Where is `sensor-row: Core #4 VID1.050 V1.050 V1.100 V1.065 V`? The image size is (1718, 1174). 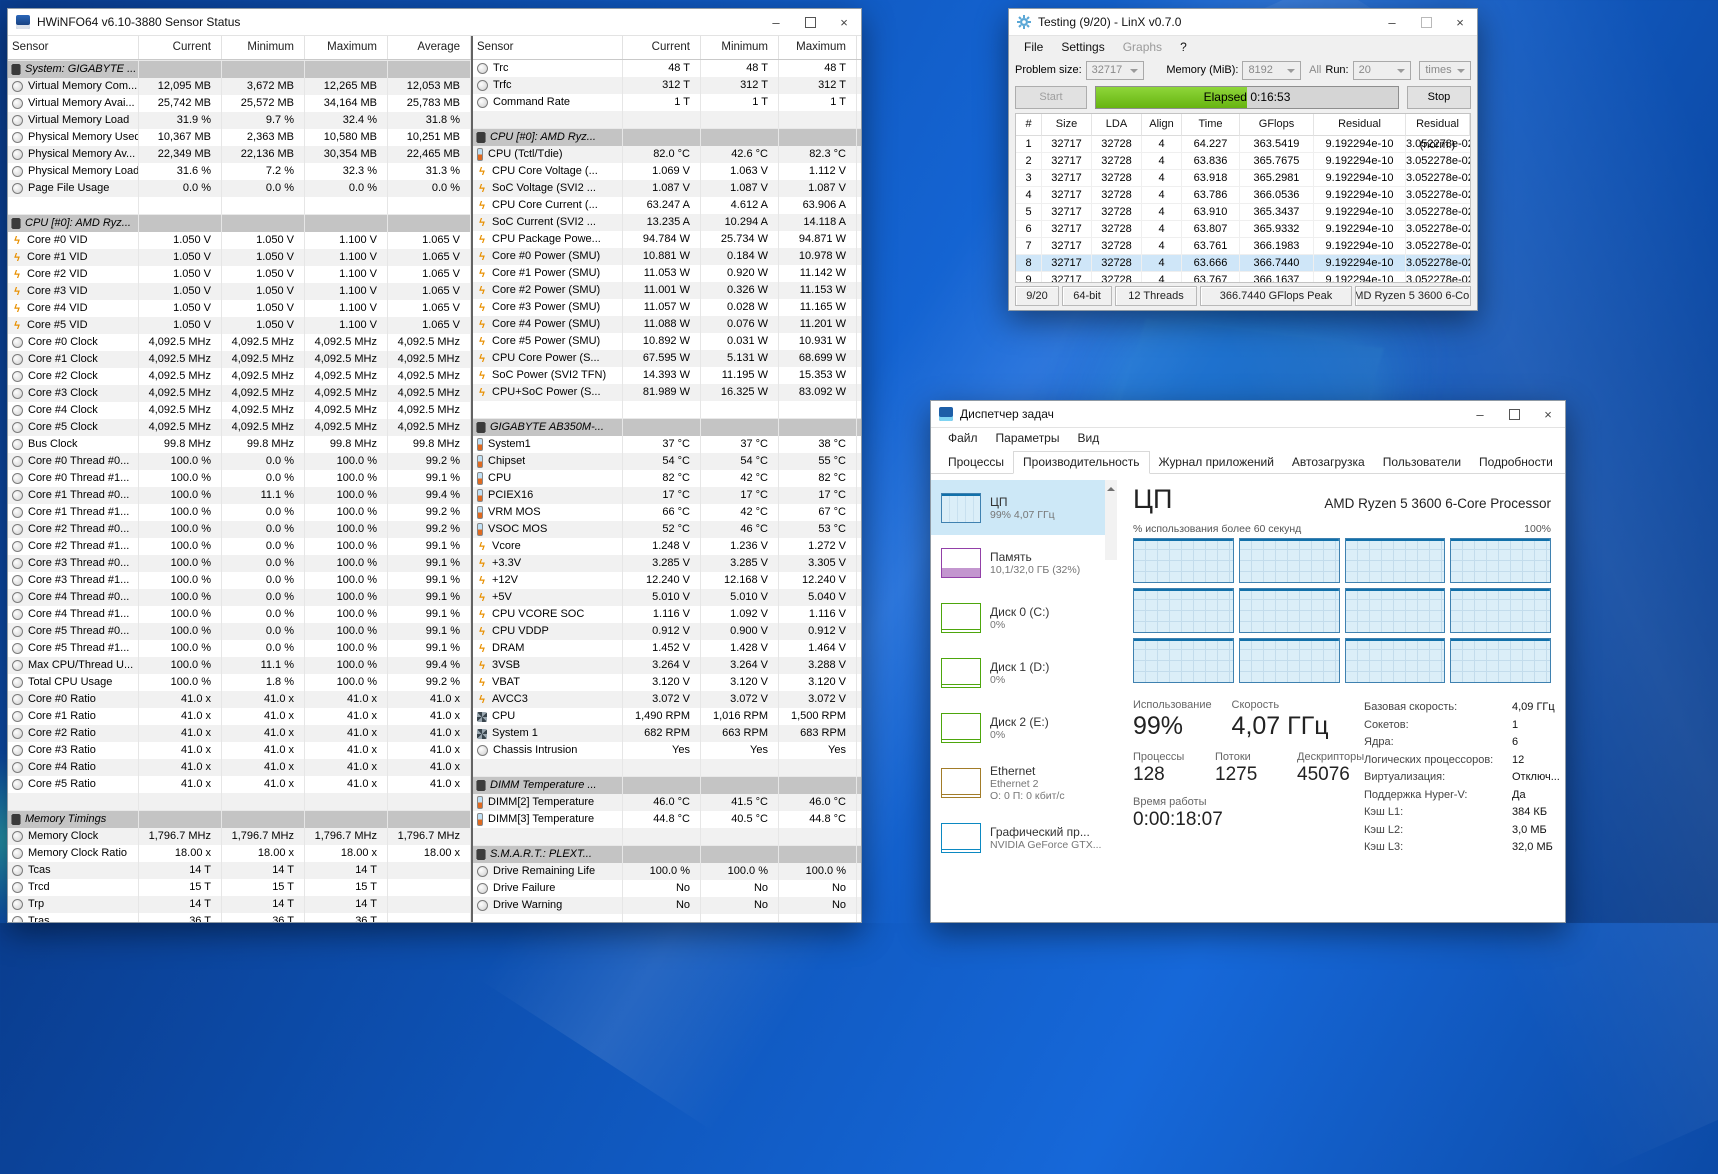
sensor-row: Core #4 VID1.050 V1.050 V1.100 V1.065 V is located at coordinates (239, 308).